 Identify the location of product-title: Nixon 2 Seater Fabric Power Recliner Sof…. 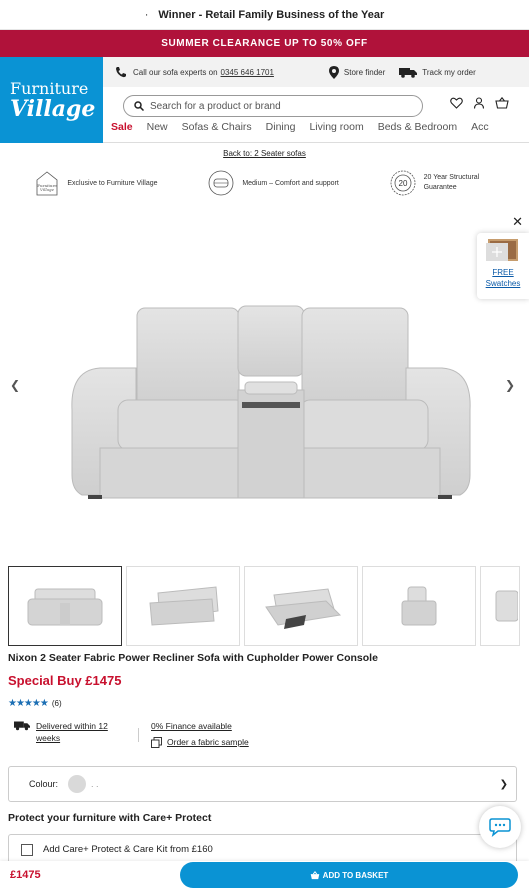
(193, 658).